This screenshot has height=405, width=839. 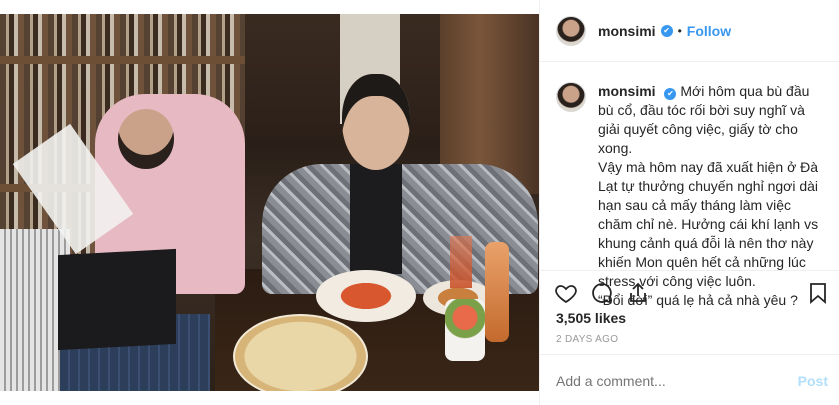 I want to click on avatar, so click(x=571, y=30).